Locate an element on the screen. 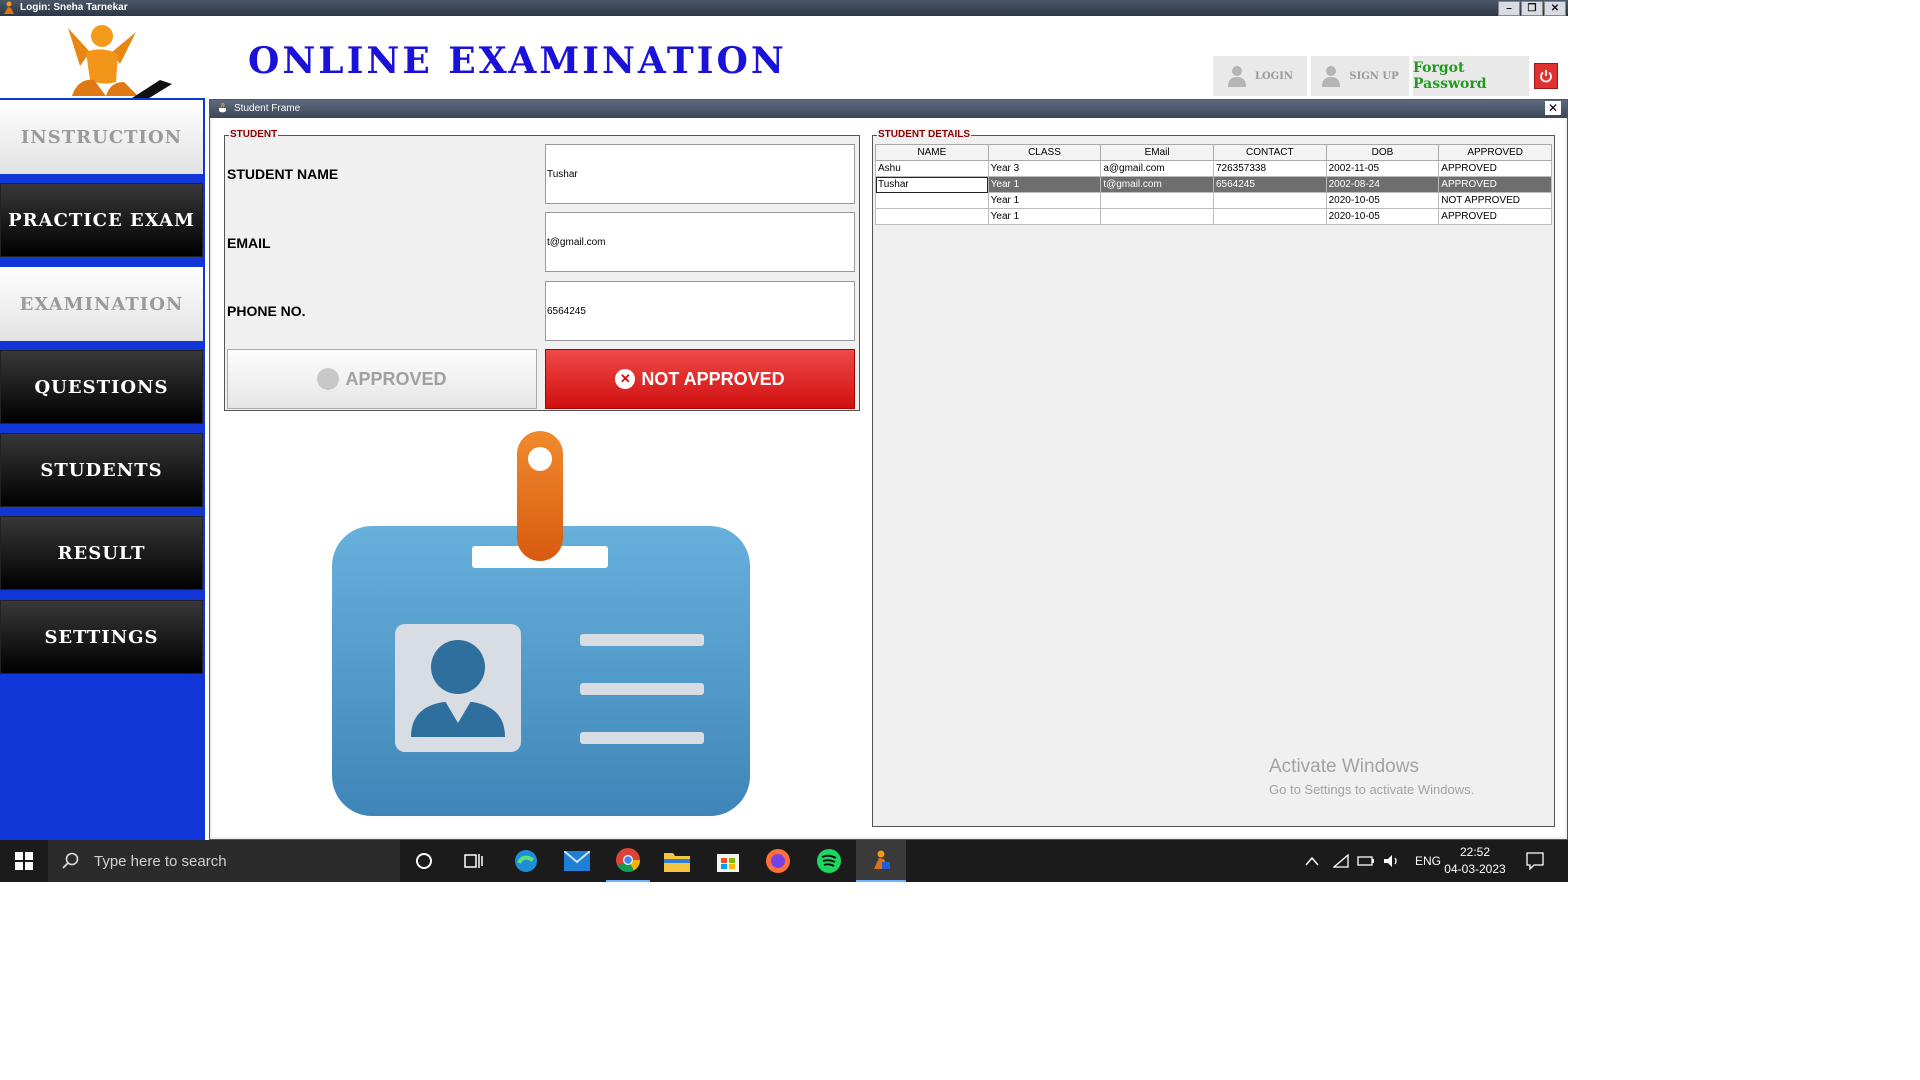 The width and height of the screenshot is (1920, 1080). search-placeholder: Type here to search is located at coordinates (160, 861).